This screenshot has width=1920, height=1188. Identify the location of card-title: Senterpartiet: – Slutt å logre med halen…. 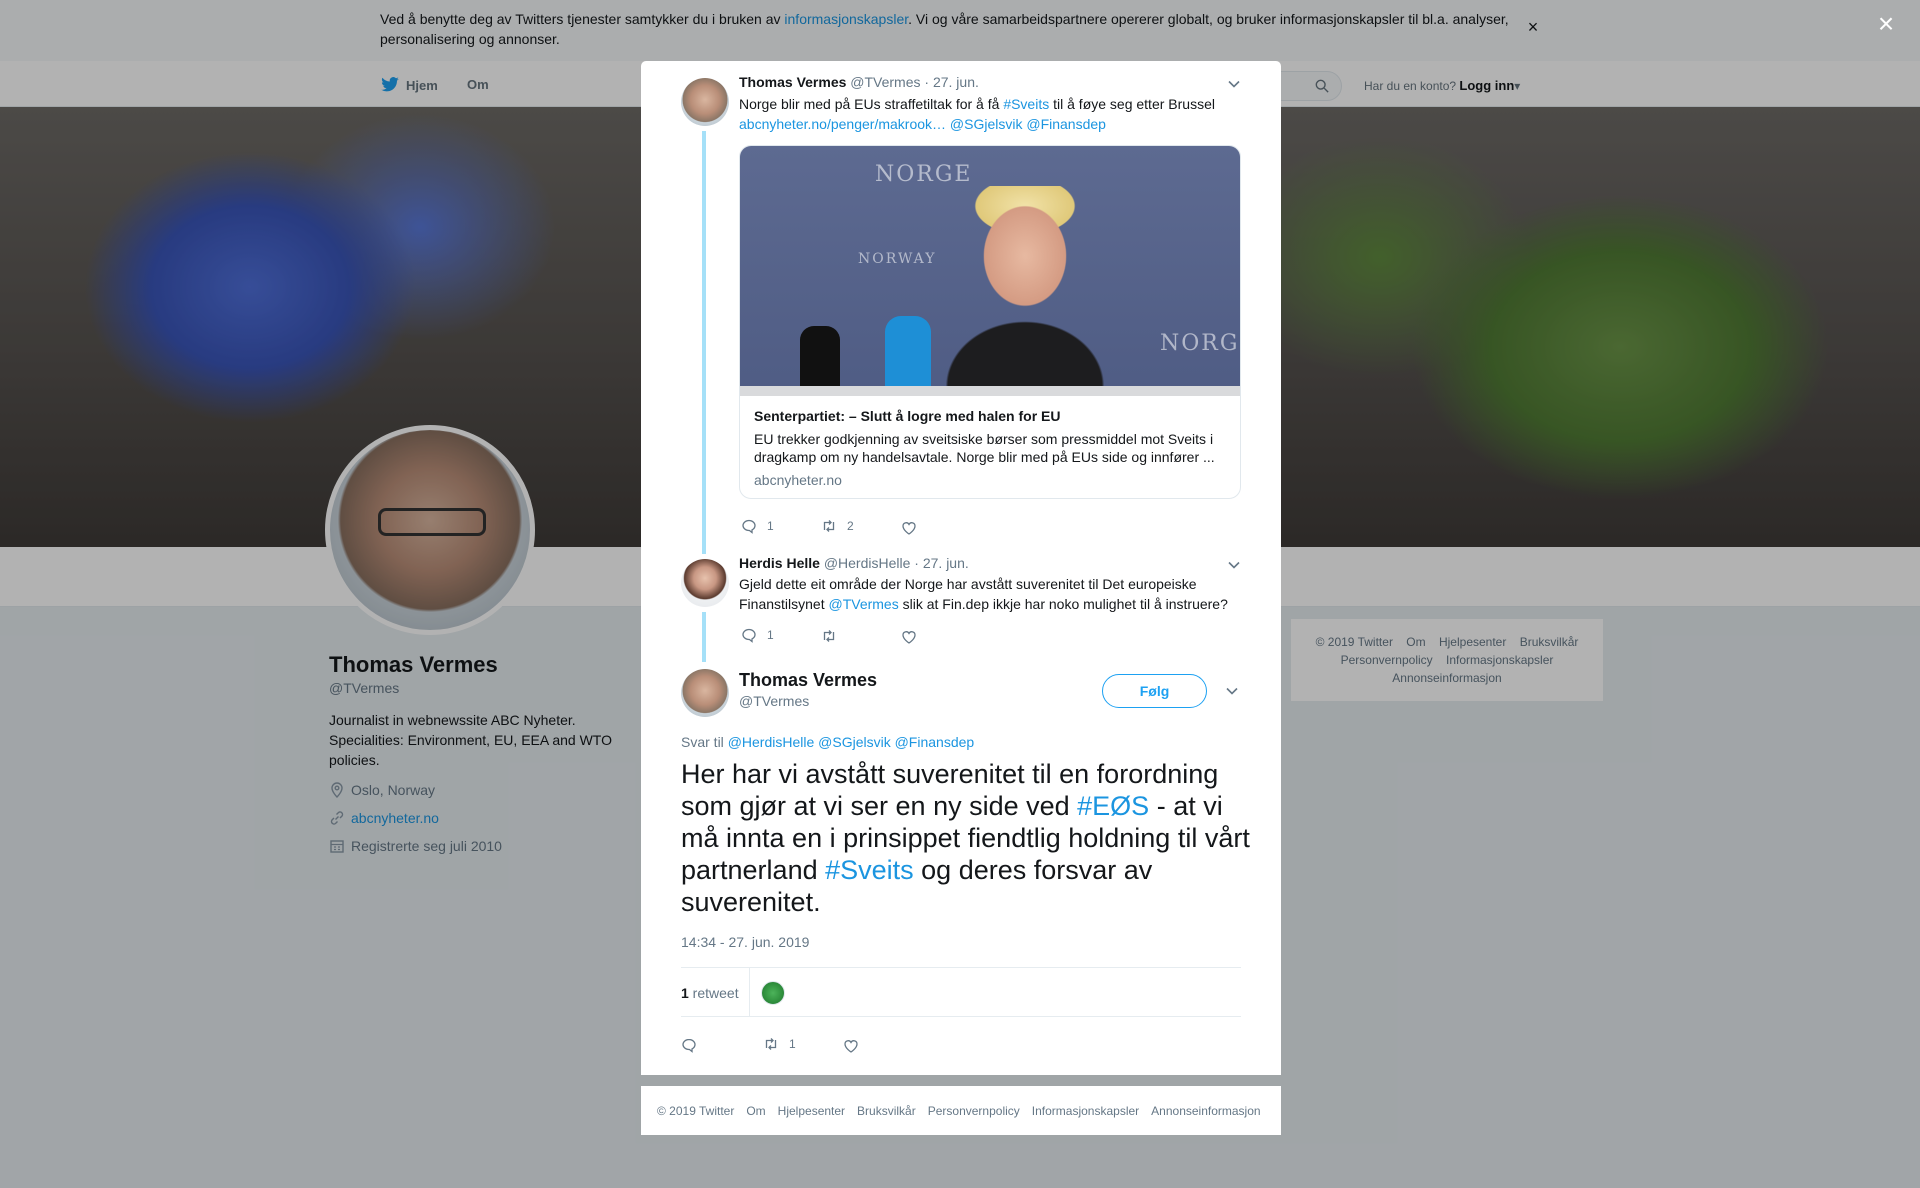
(907, 416).